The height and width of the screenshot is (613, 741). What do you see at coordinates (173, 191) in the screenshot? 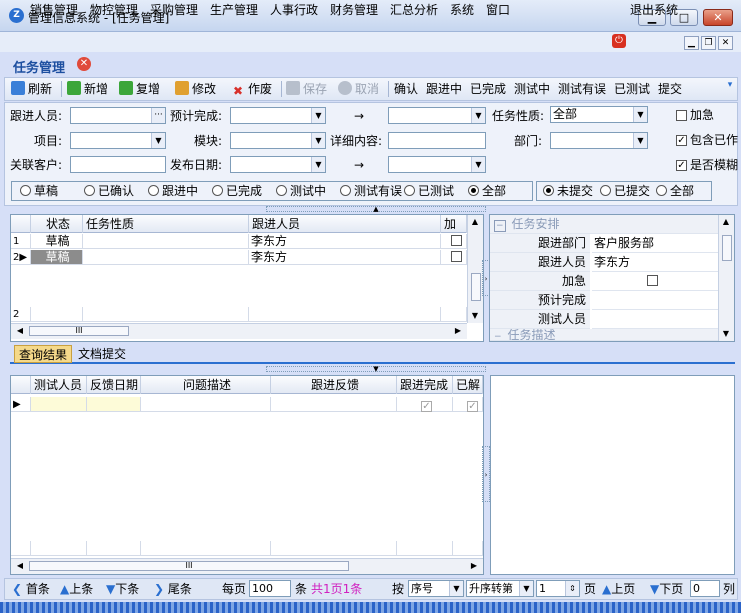
I see `status-radio-following: 跟进中` at bounding box center [173, 191].